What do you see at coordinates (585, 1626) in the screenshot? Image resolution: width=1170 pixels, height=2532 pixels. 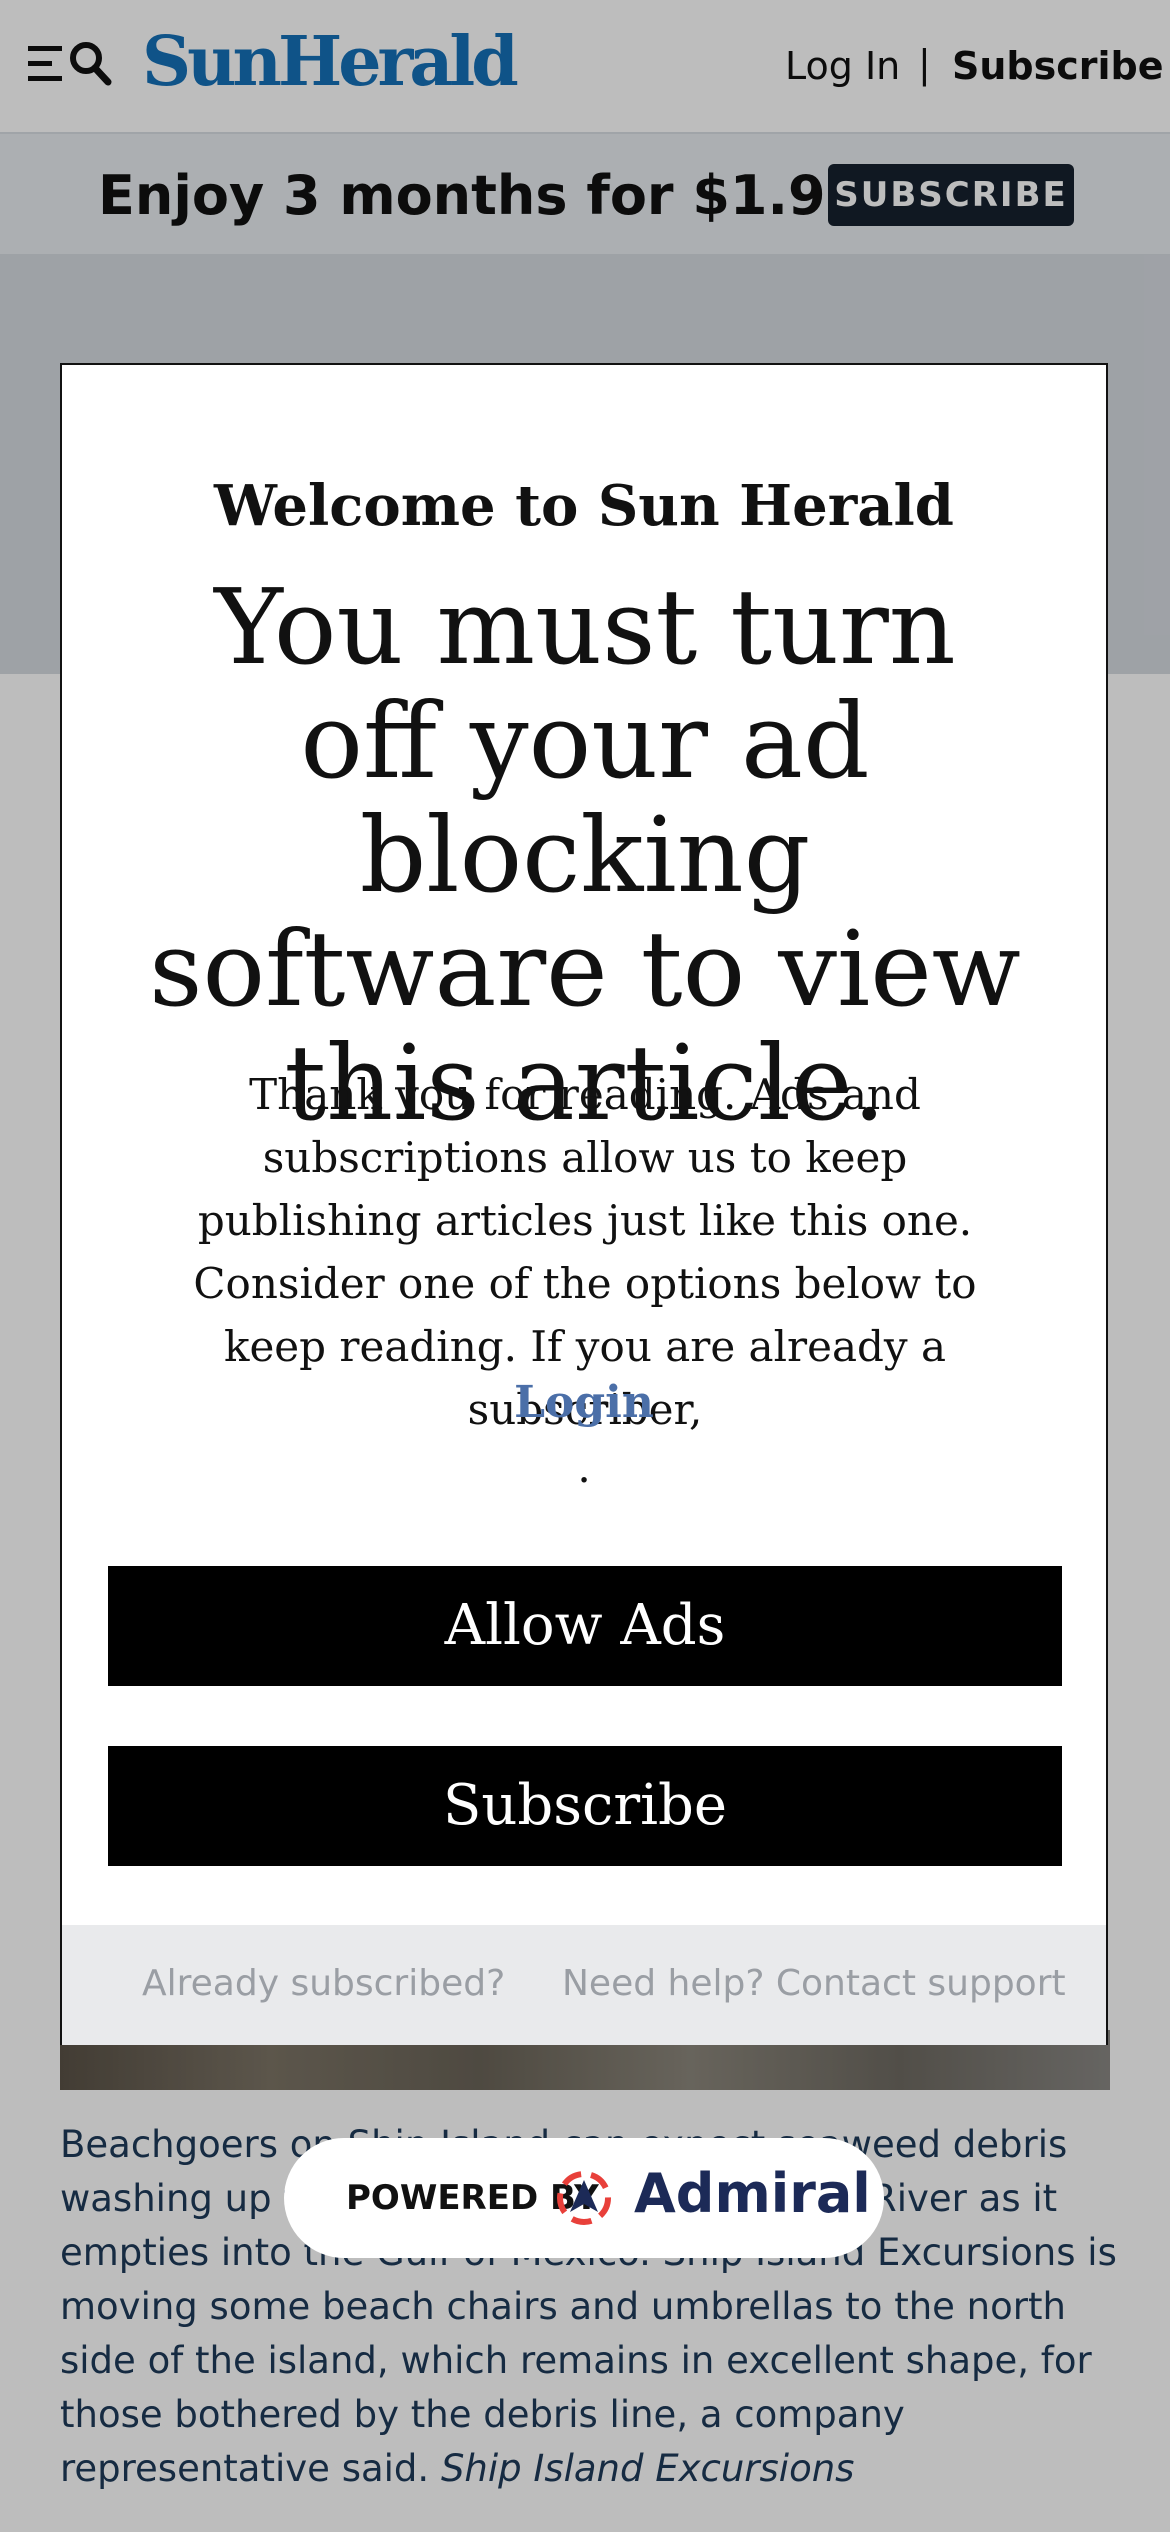 I see `allow-ads-button: Allow Ads` at bounding box center [585, 1626].